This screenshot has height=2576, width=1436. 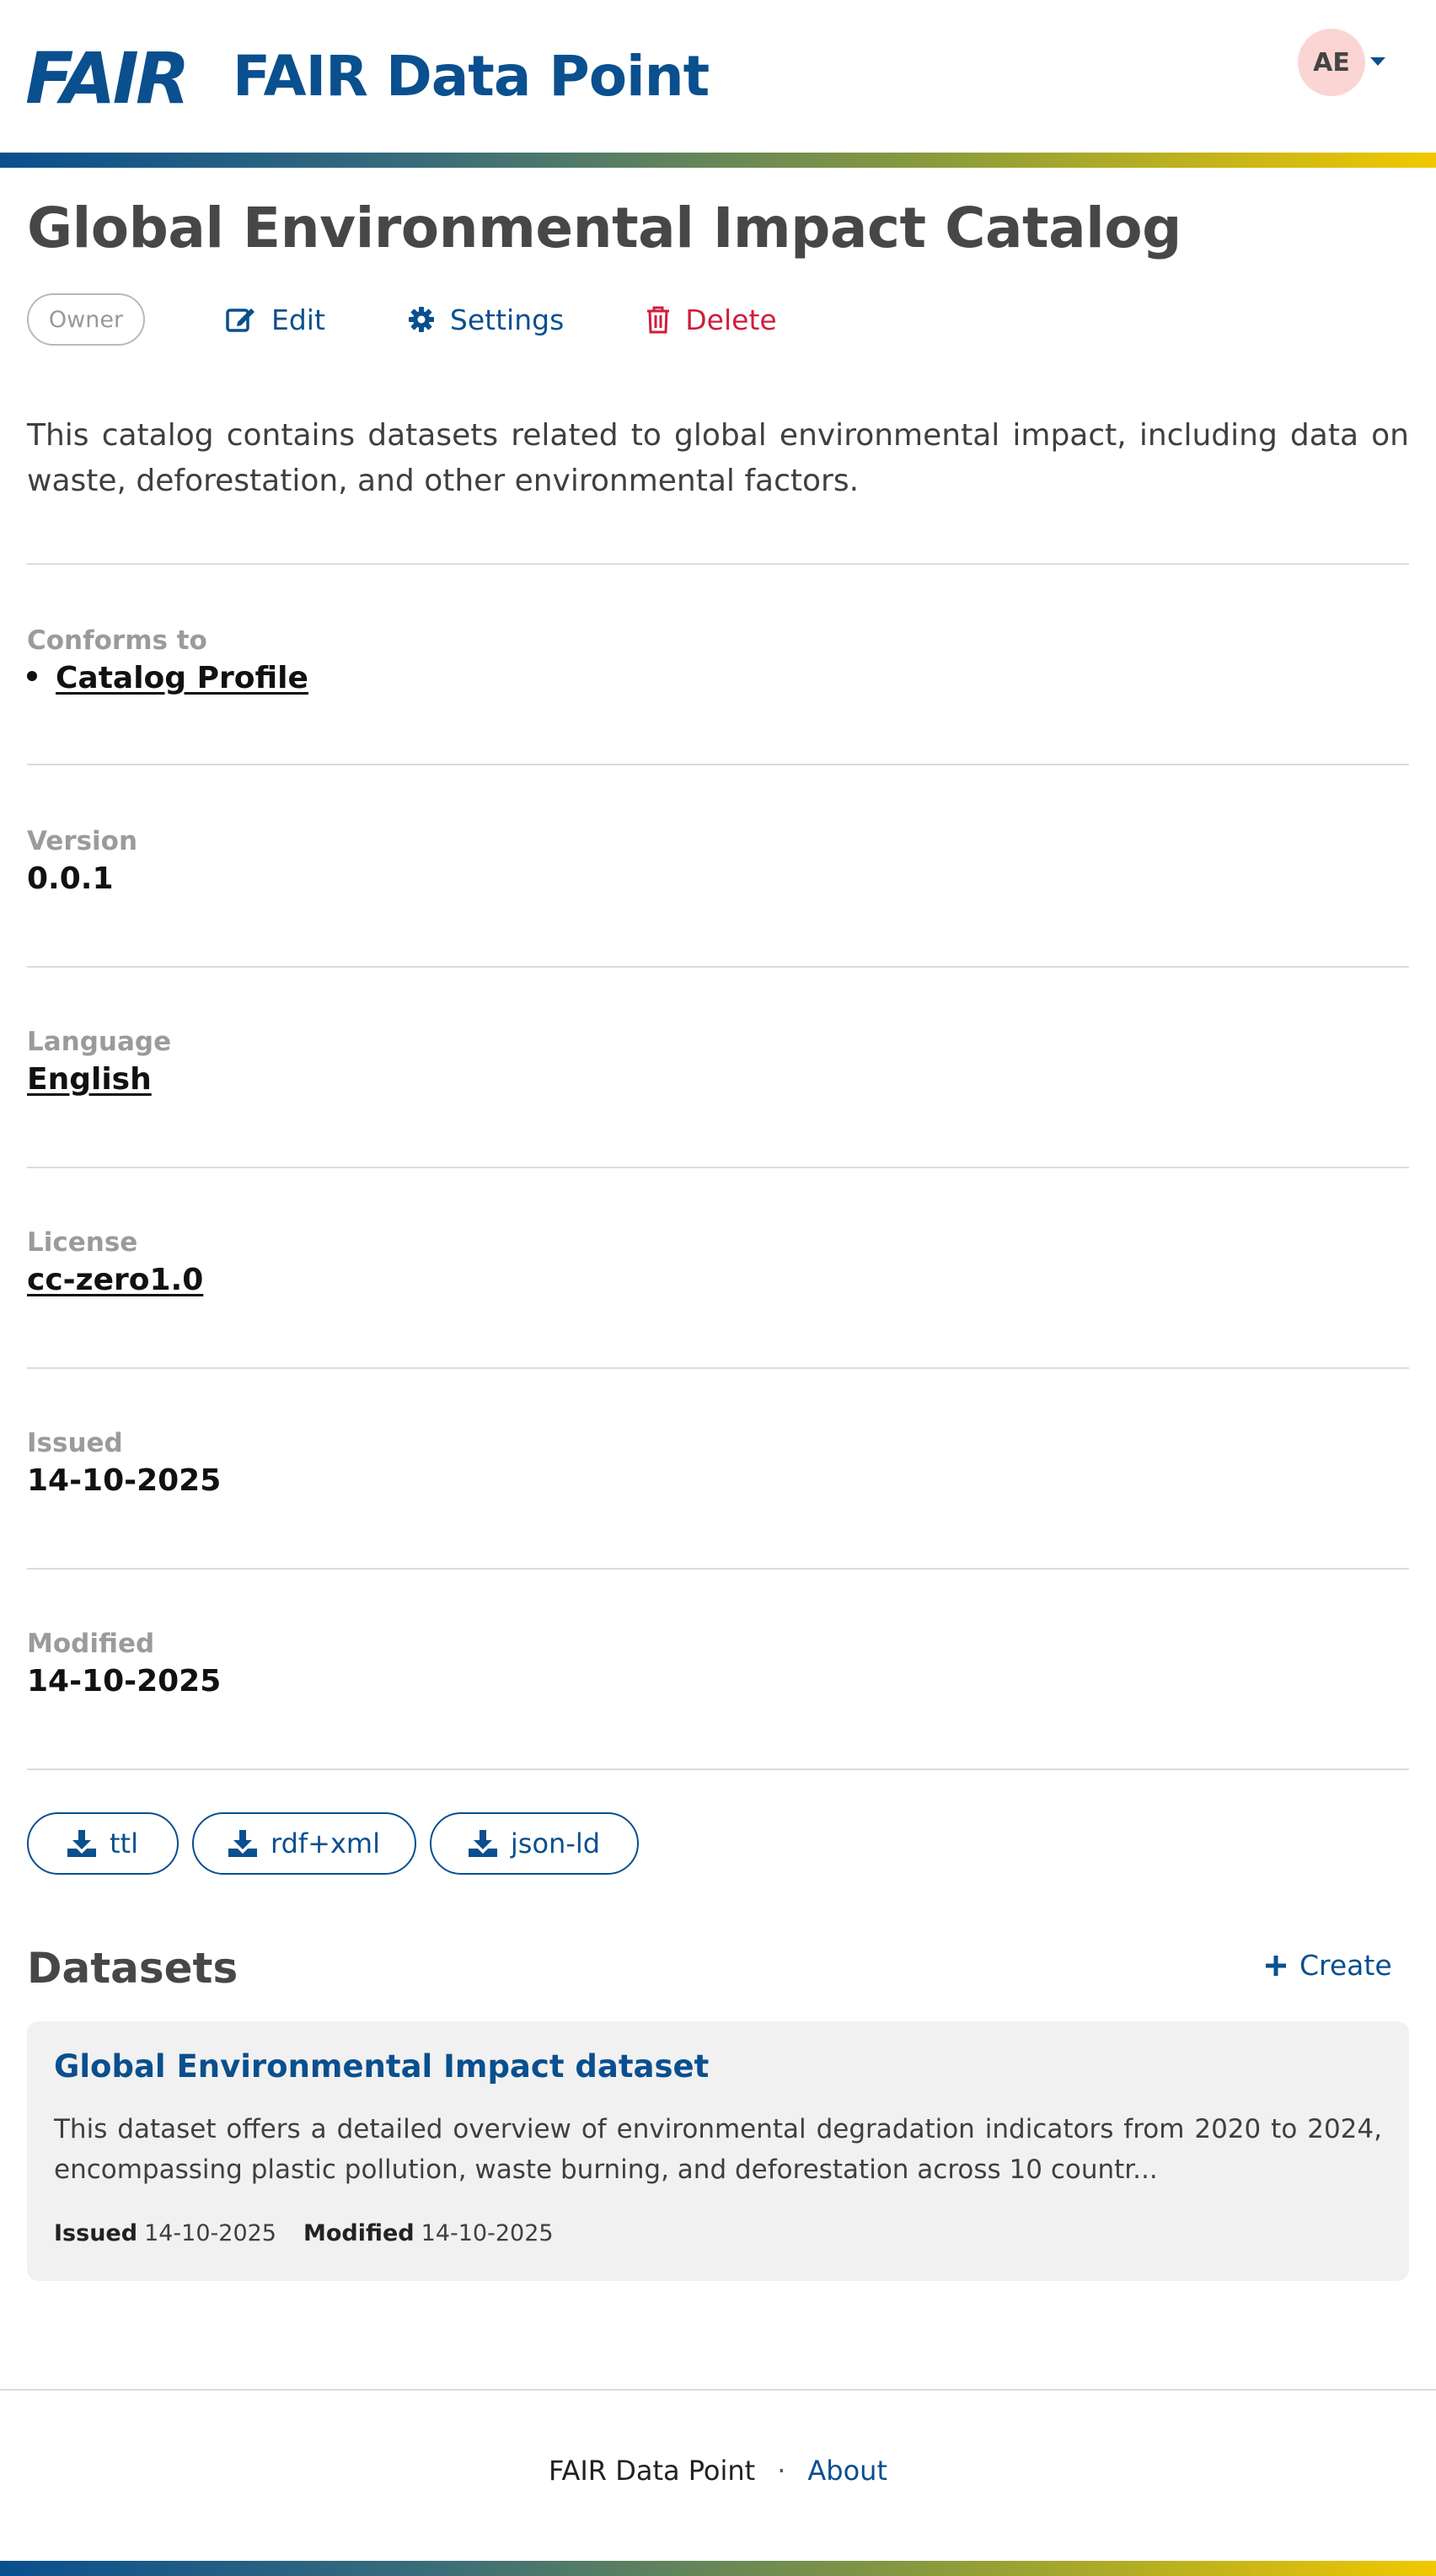 What do you see at coordinates (124, 1681) in the screenshot?
I see `modified-value: 14-10-2025` at bounding box center [124, 1681].